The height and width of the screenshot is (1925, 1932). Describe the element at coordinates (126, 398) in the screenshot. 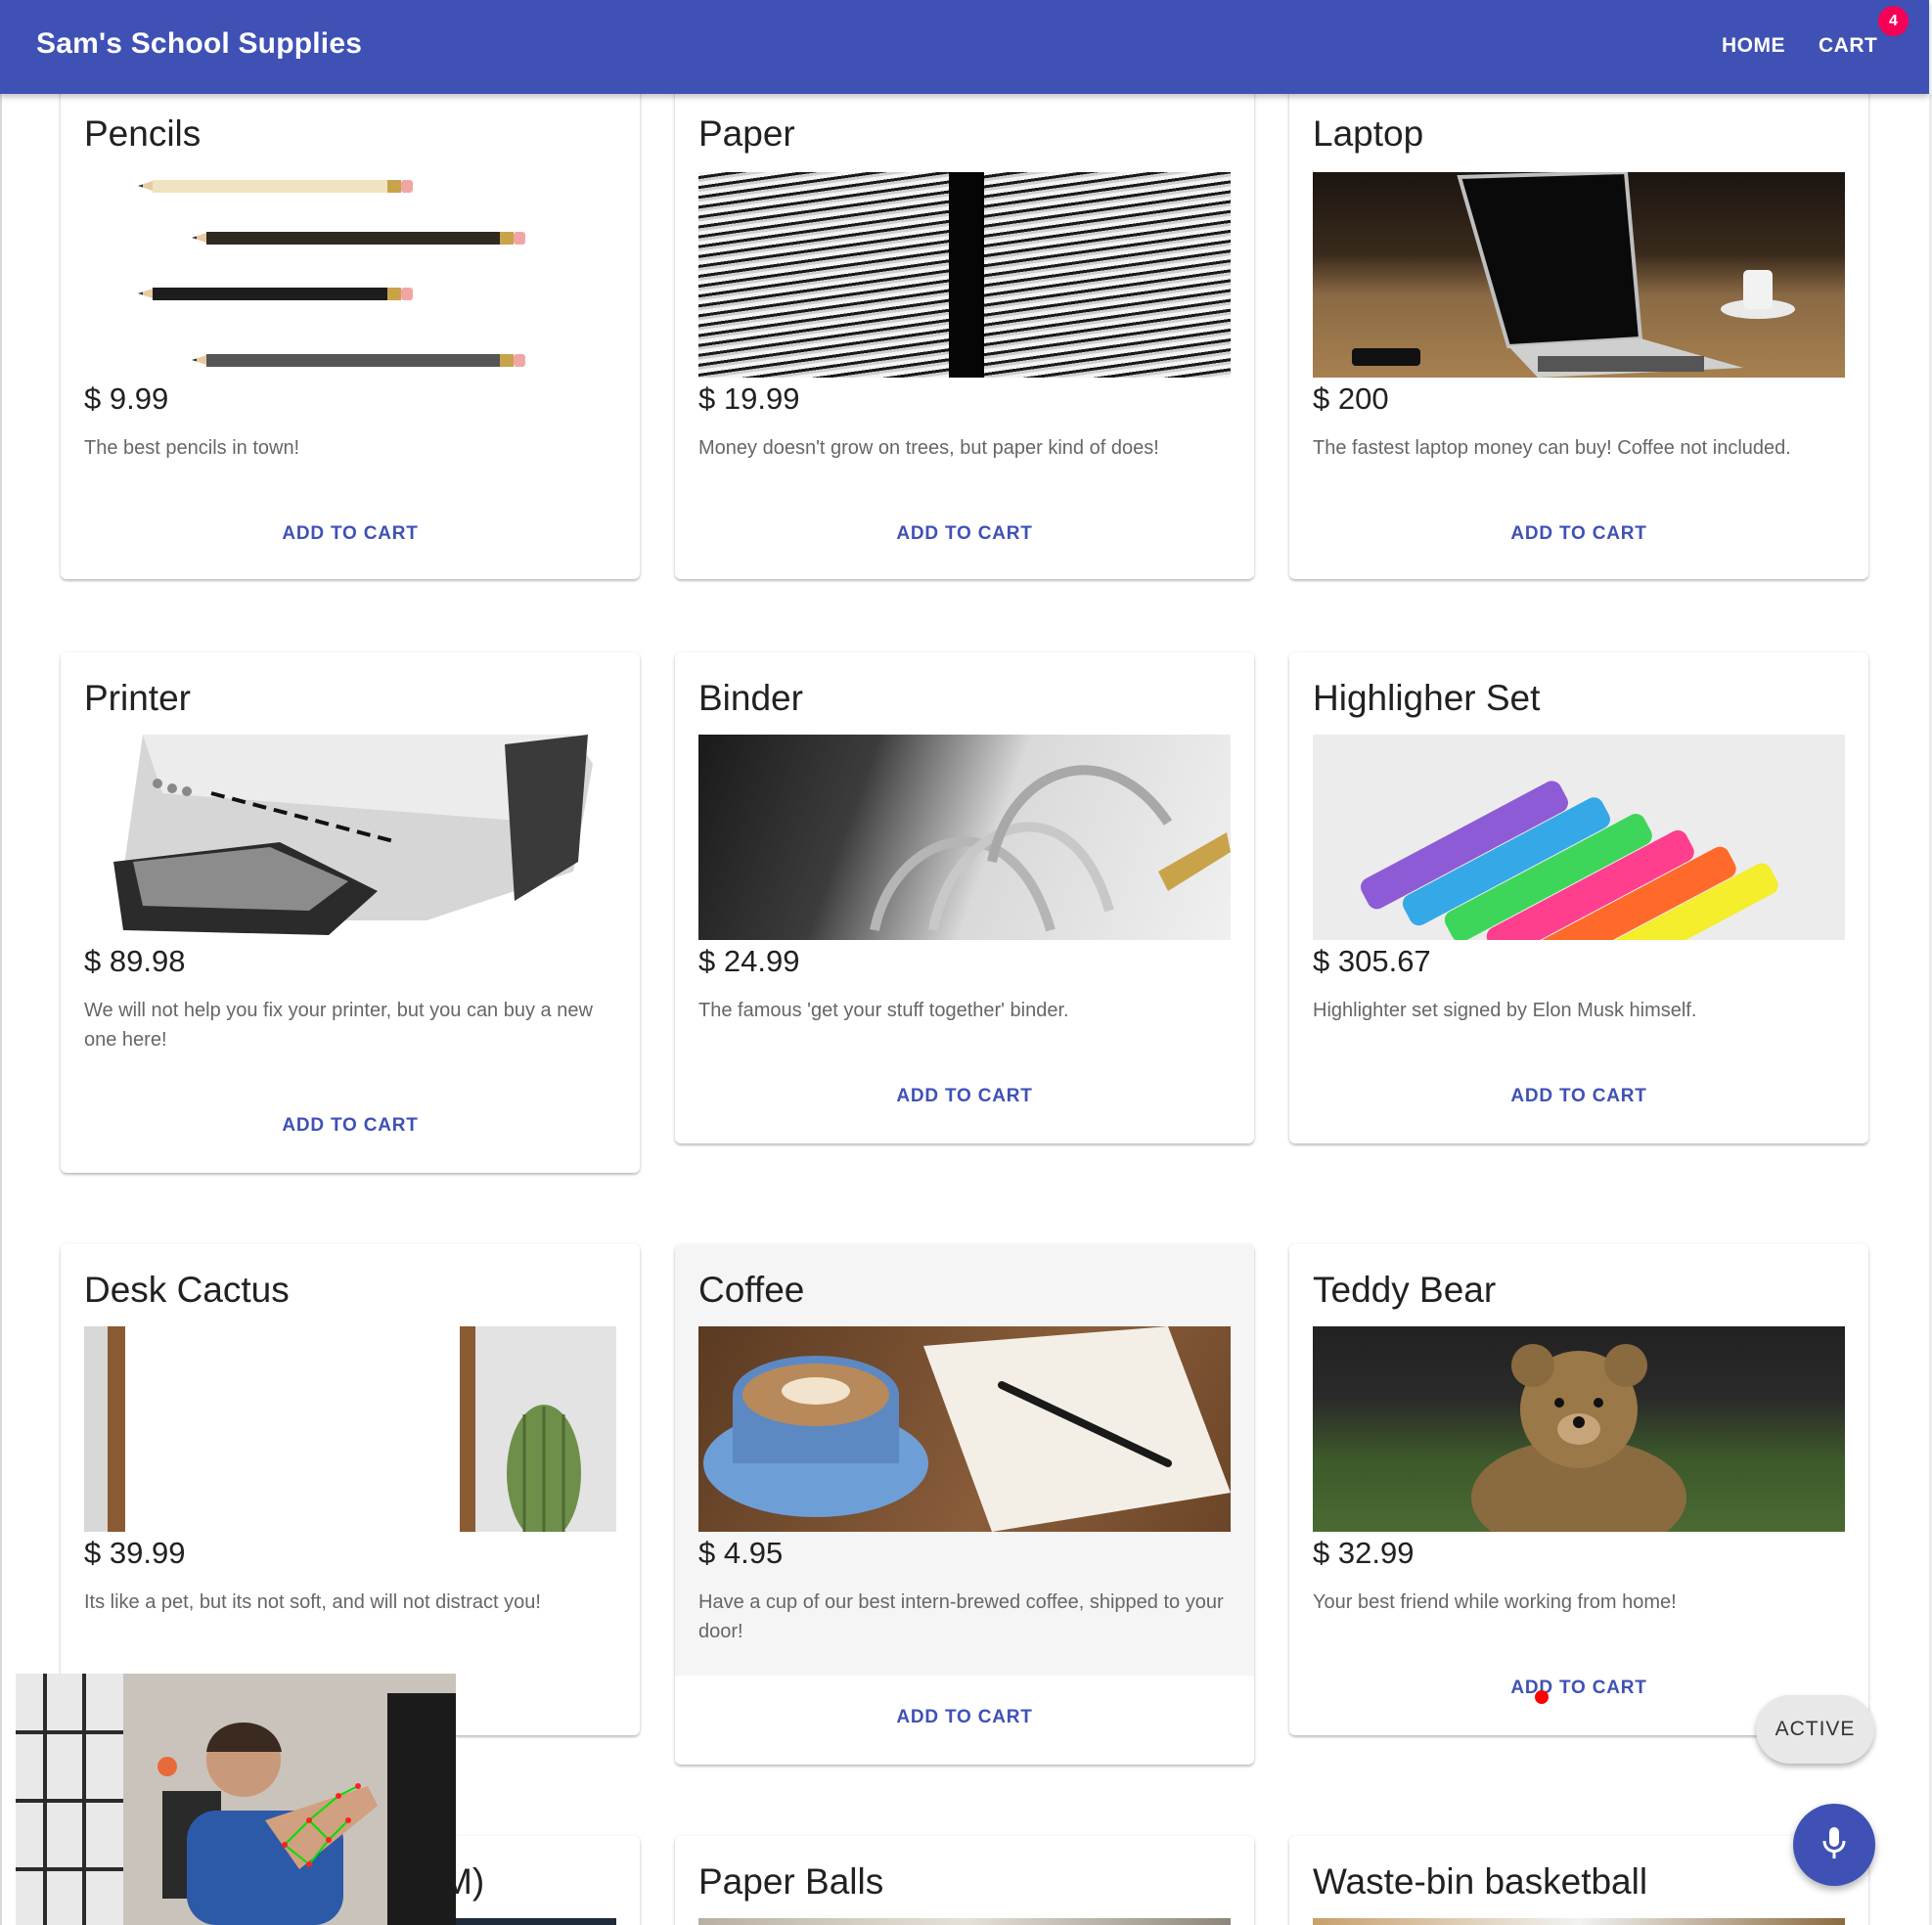

I see `product-price: $ 9.99` at that location.